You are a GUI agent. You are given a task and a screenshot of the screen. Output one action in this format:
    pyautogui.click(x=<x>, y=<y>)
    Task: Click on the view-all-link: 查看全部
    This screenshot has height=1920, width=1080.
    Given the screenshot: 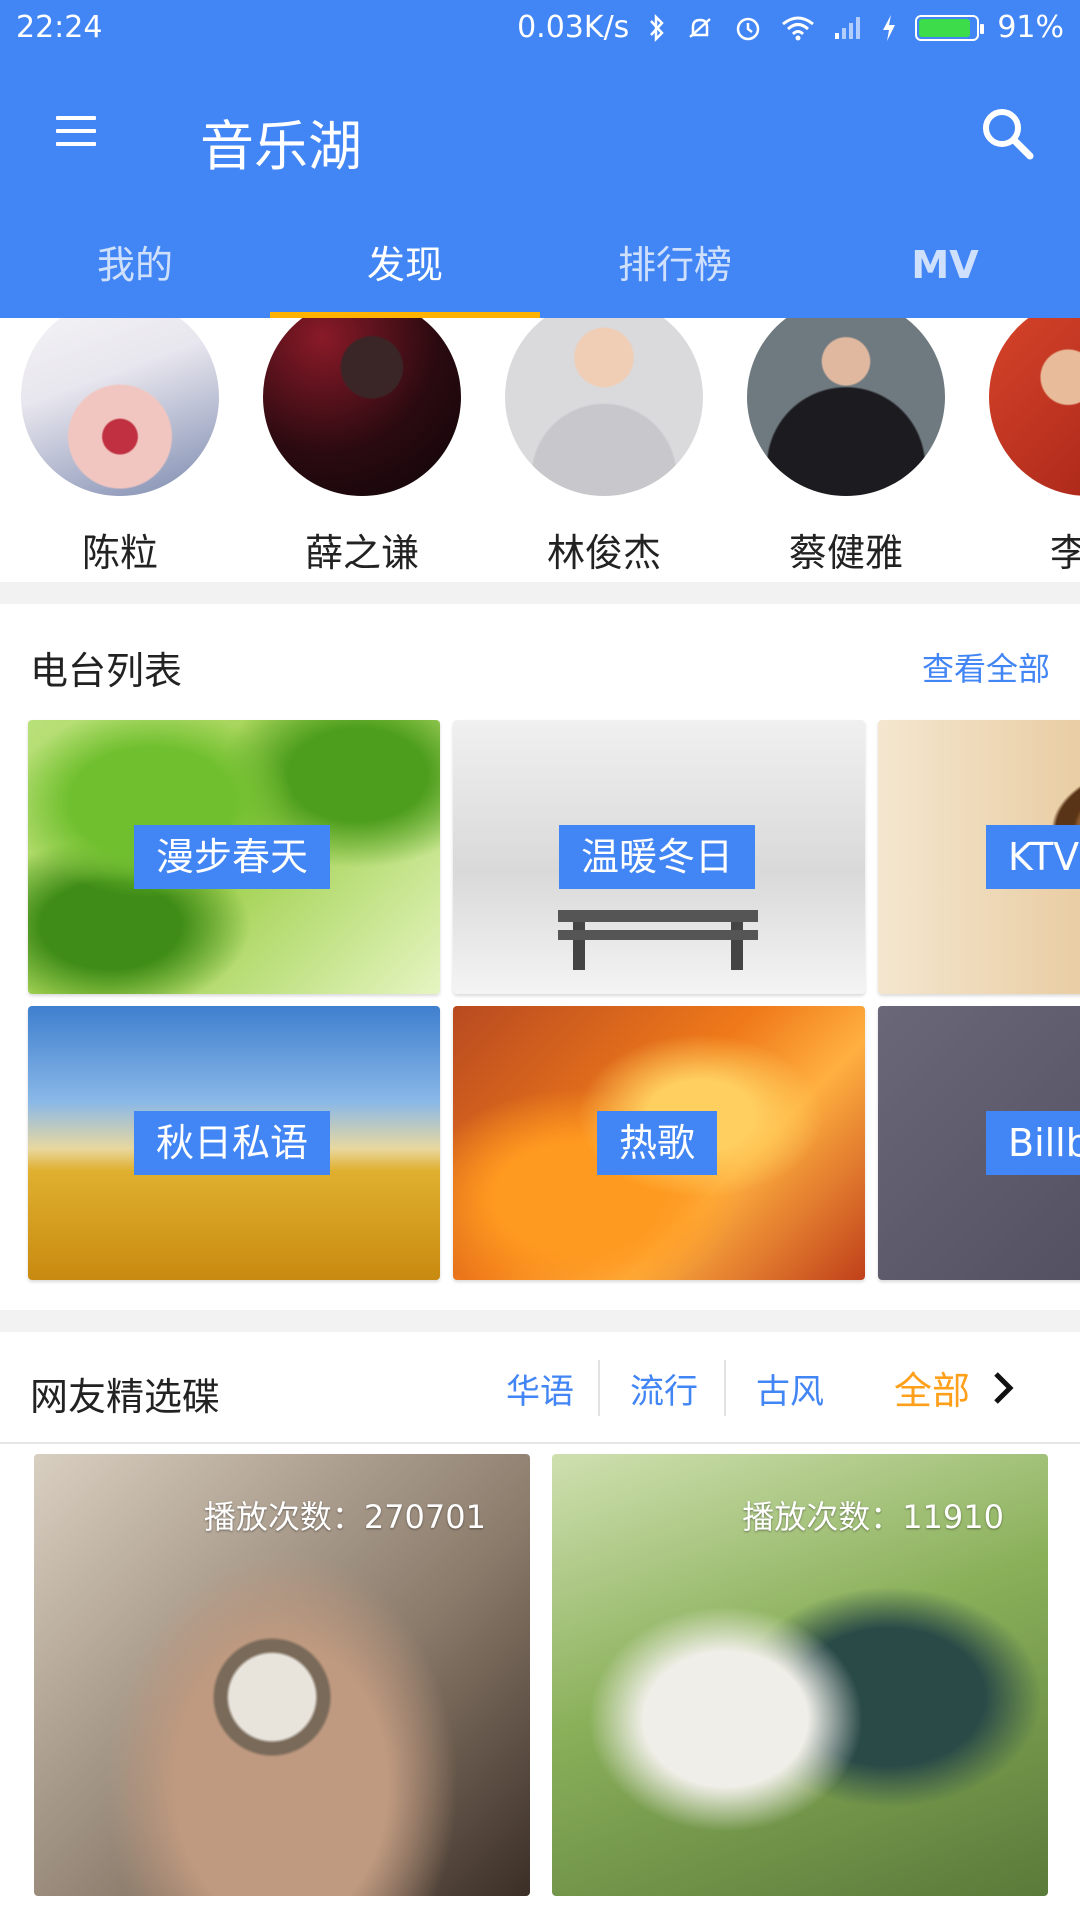 What is the action you would take?
    pyautogui.click(x=986, y=667)
    